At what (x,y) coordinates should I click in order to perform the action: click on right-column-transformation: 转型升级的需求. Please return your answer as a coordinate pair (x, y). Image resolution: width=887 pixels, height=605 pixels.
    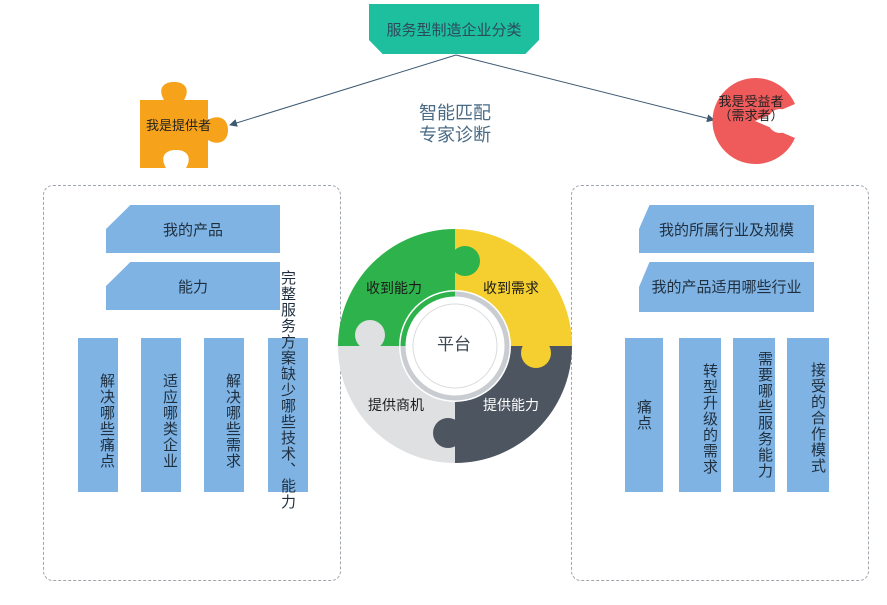
    Looking at the image, I should click on (700, 415).